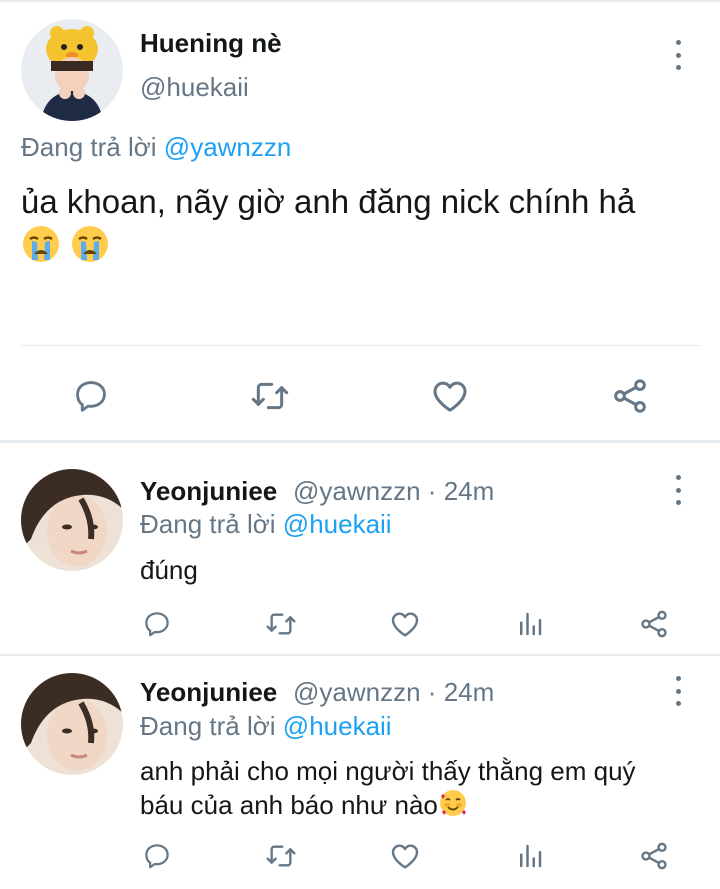  Describe the element at coordinates (328, 201) in the screenshot. I see `tweet-text-content: ủa khoan, nãy giờ anh đăng nick chính hả` at that location.